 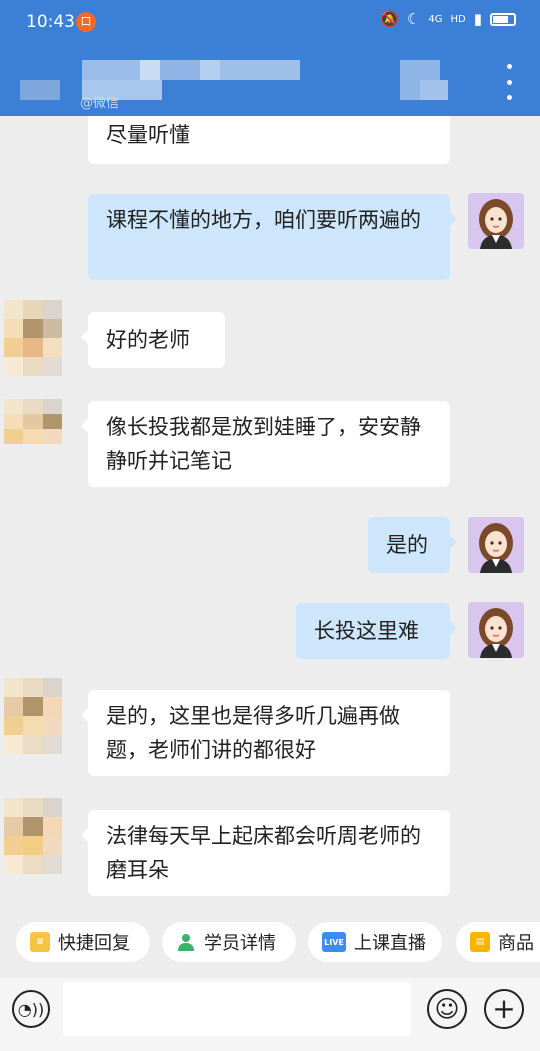 What do you see at coordinates (390, 943) in the screenshot?
I see `live-class-label: 上课直播` at bounding box center [390, 943].